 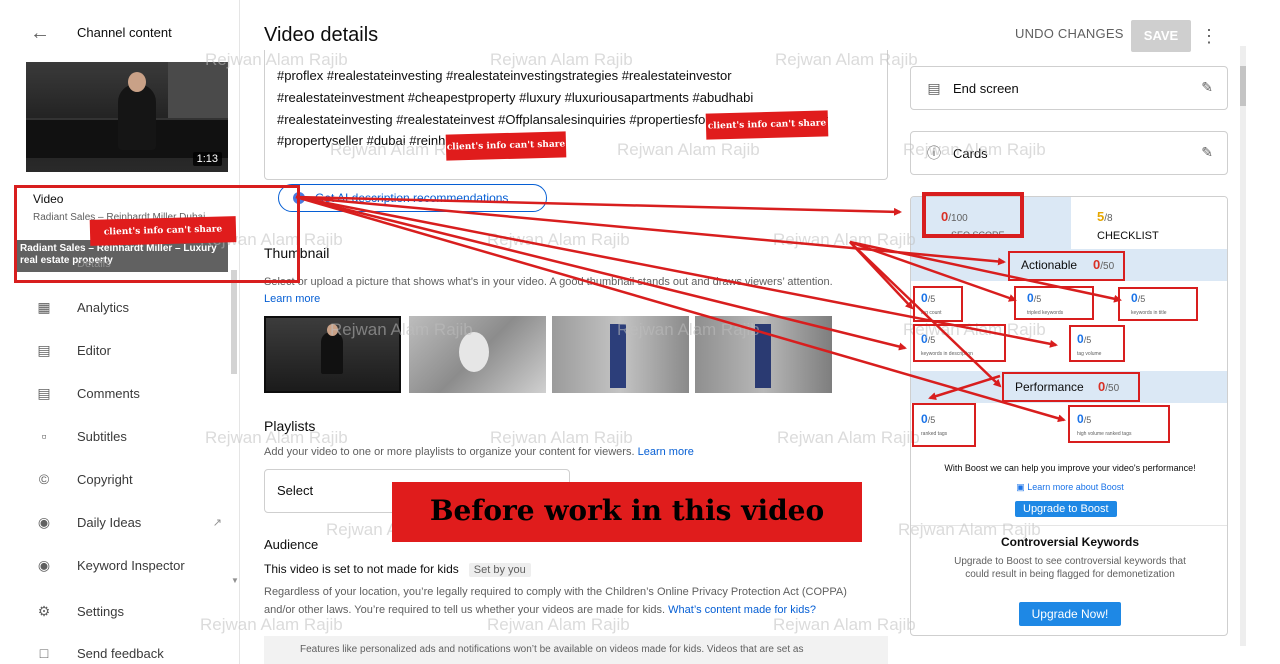 I want to click on sidebar-item-keyword-inspector: ◉ Keyword Inspector, so click(x=118, y=565).